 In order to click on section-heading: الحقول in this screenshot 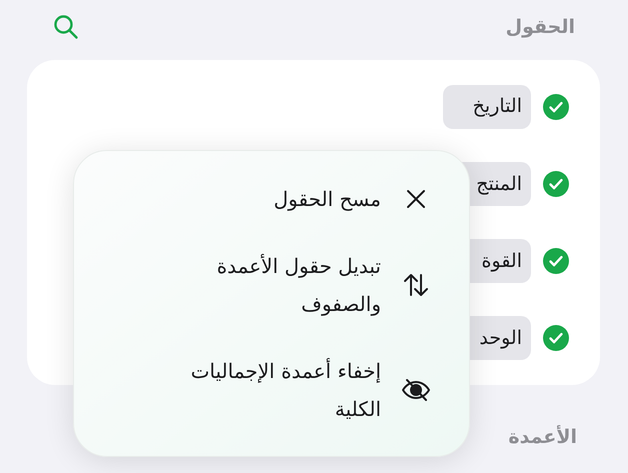, I will do `click(540, 27)`.